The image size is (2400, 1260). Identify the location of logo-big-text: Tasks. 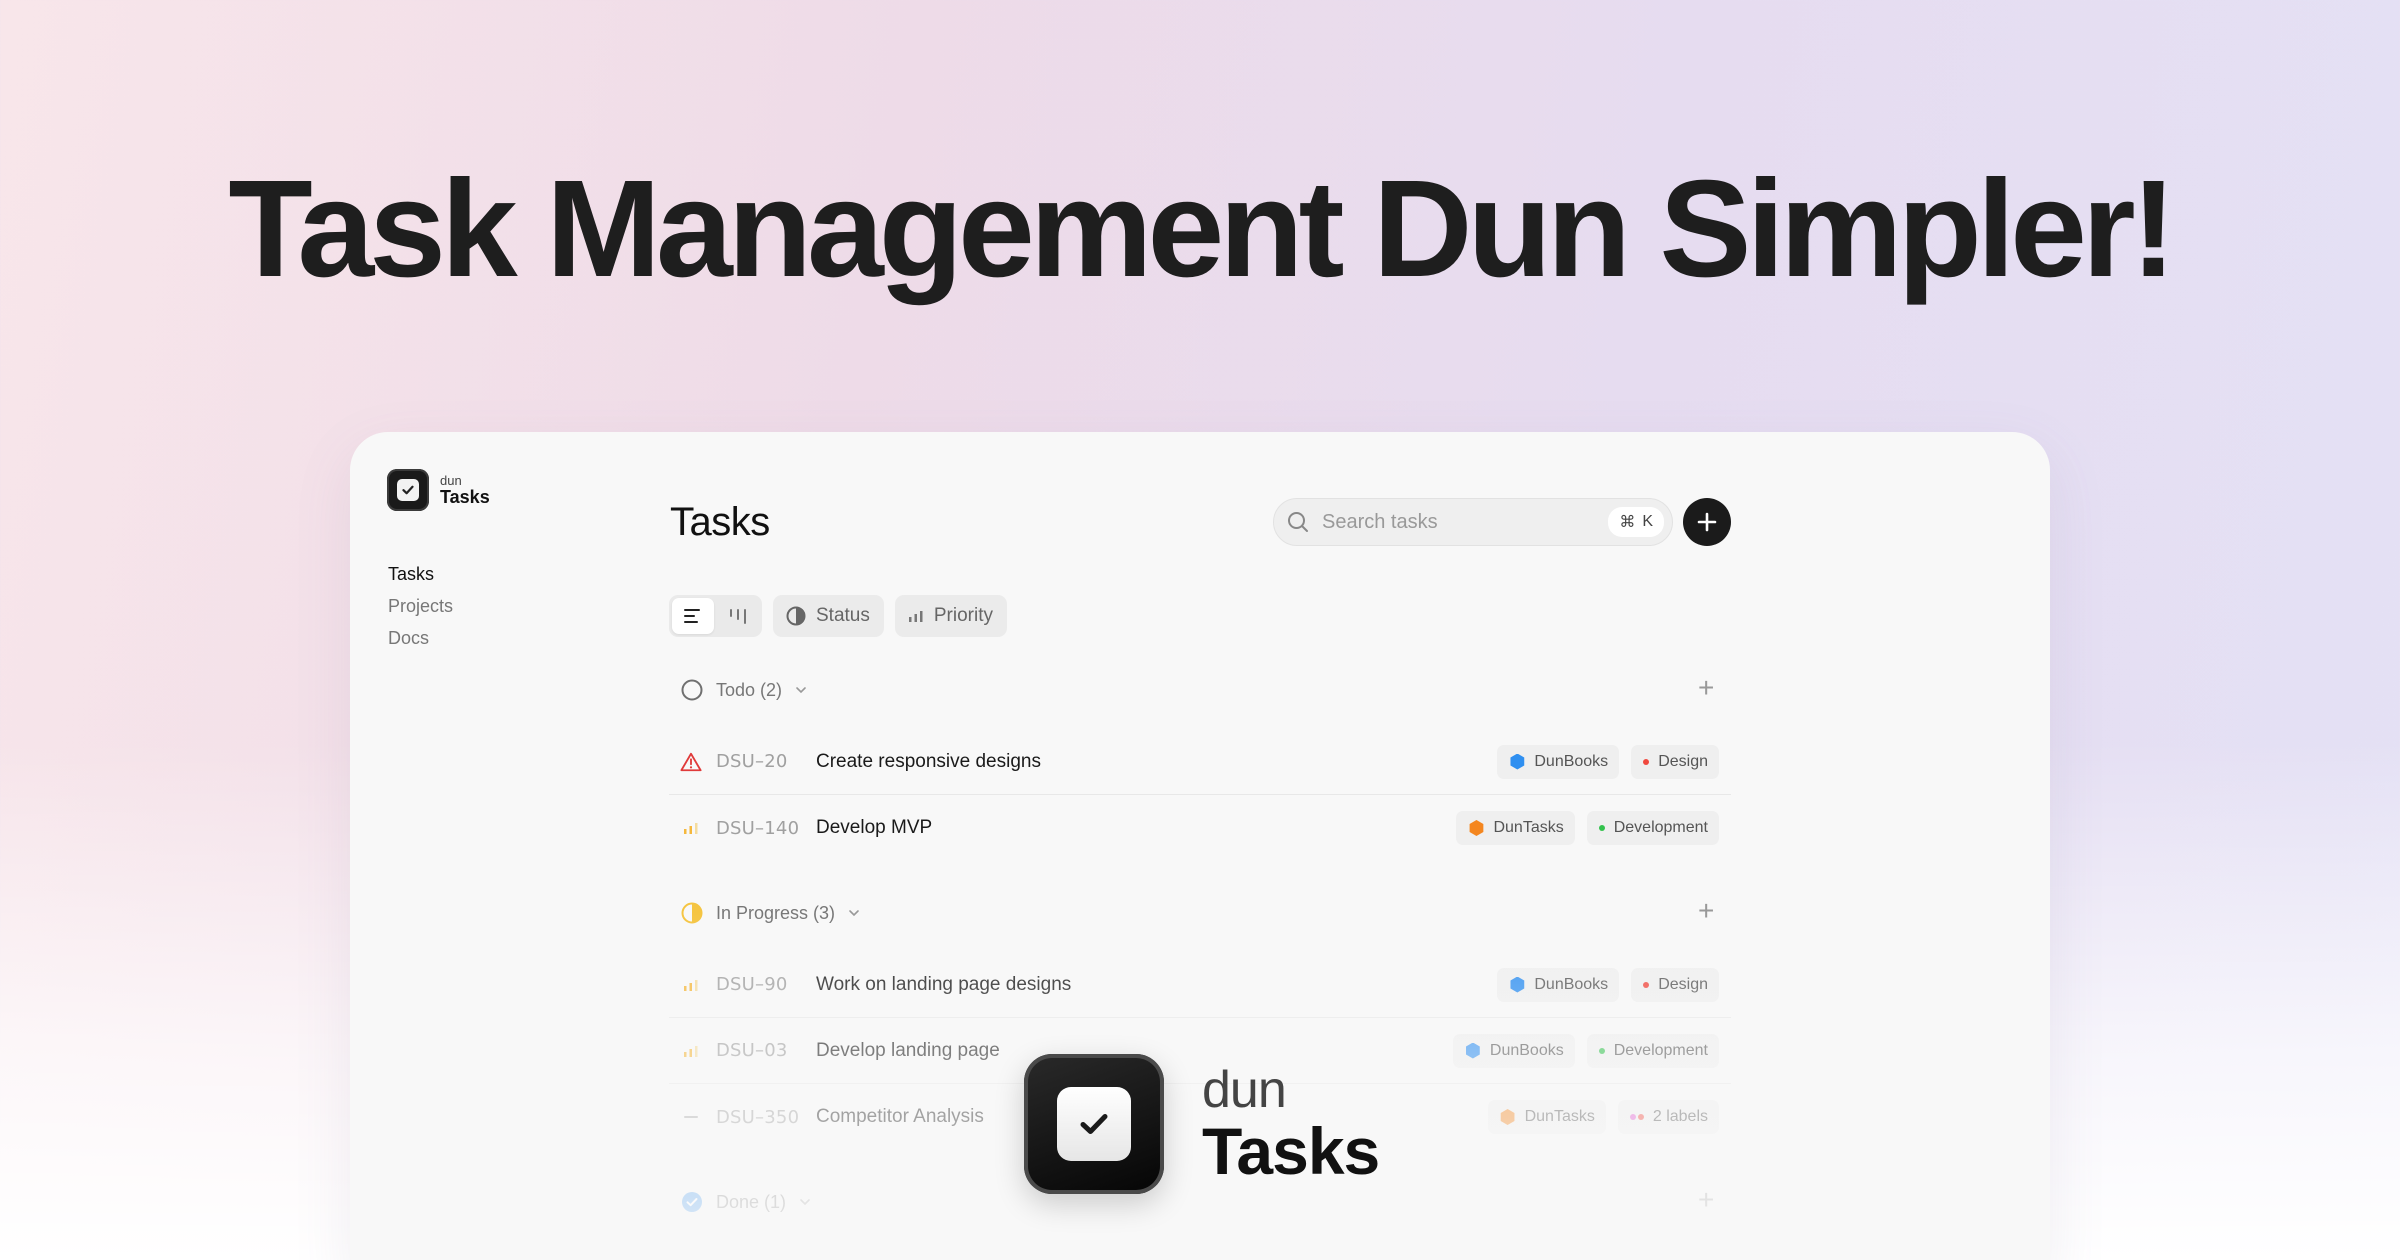
(465, 497).